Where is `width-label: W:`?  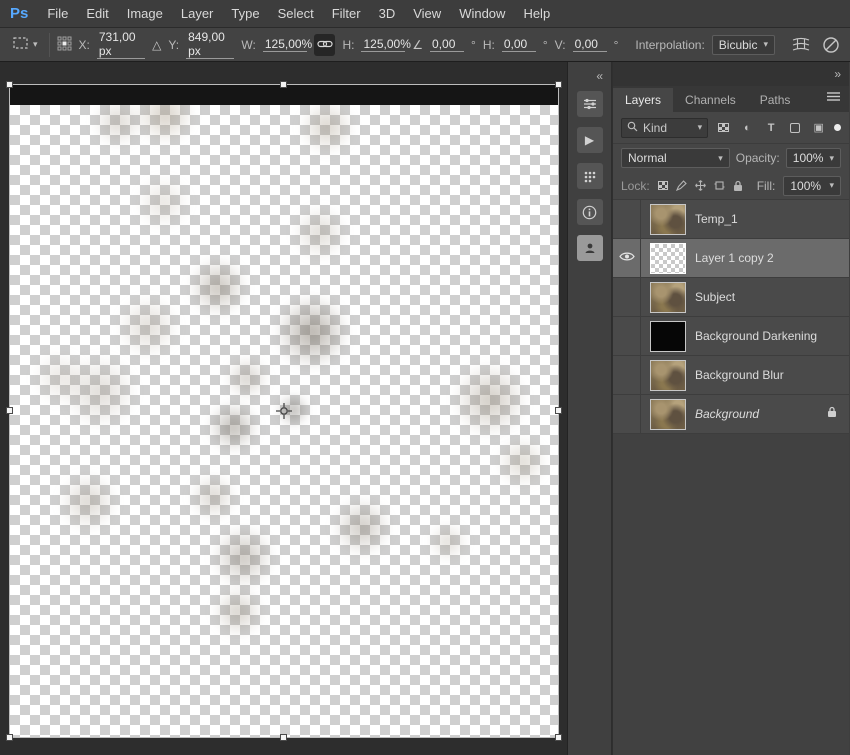 width-label: W: is located at coordinates (248, 44).